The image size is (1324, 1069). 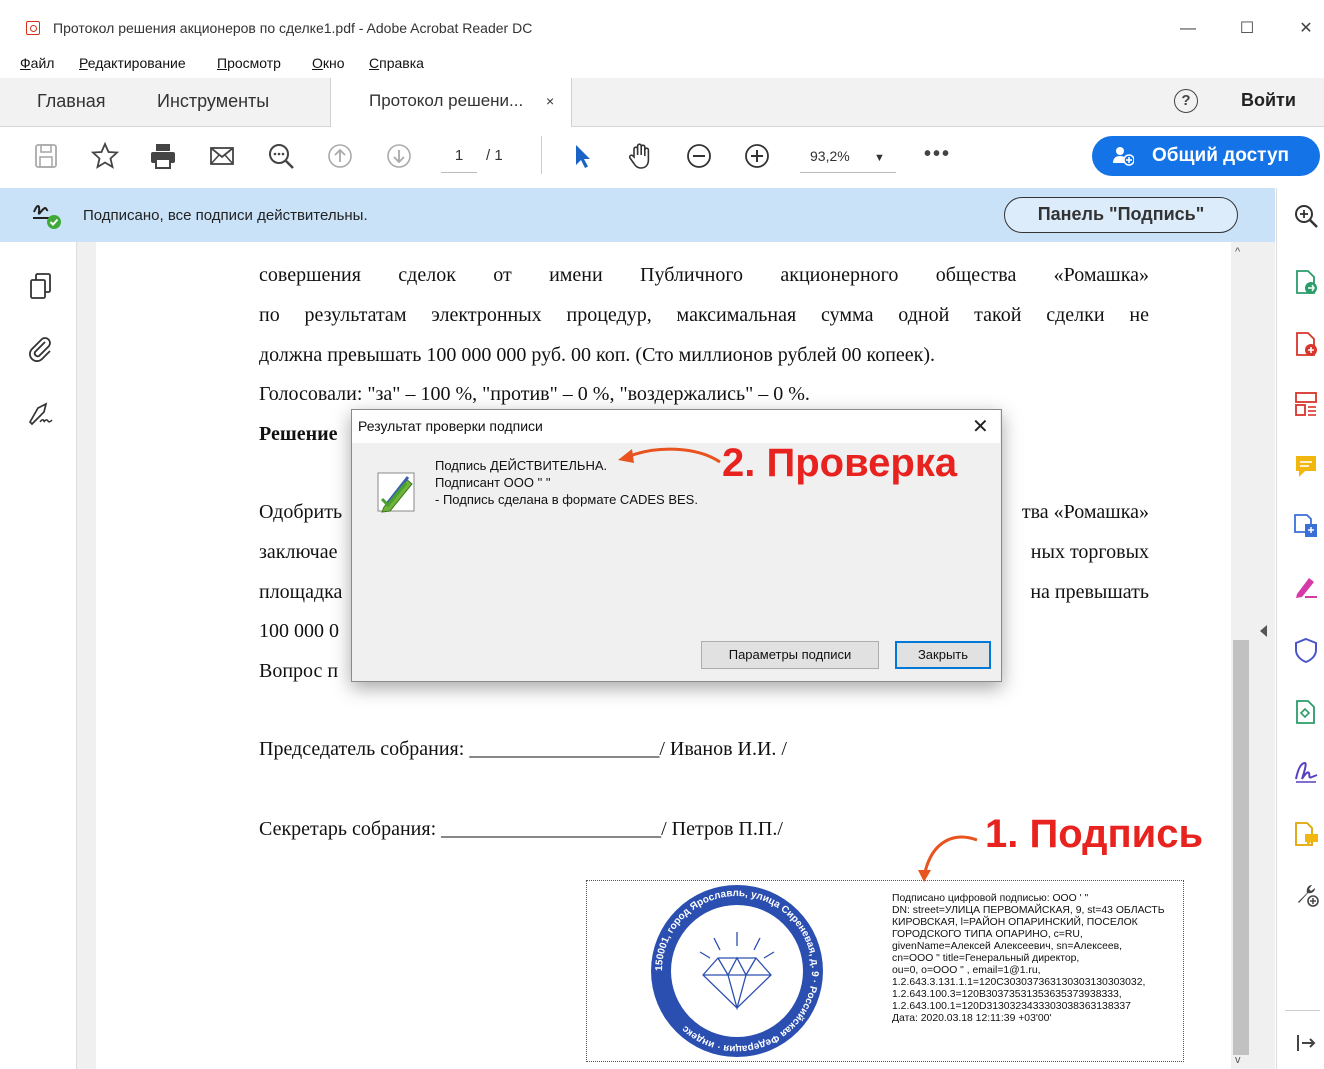 I want to click on tab-home: Главная, so click(x=71, y=102).